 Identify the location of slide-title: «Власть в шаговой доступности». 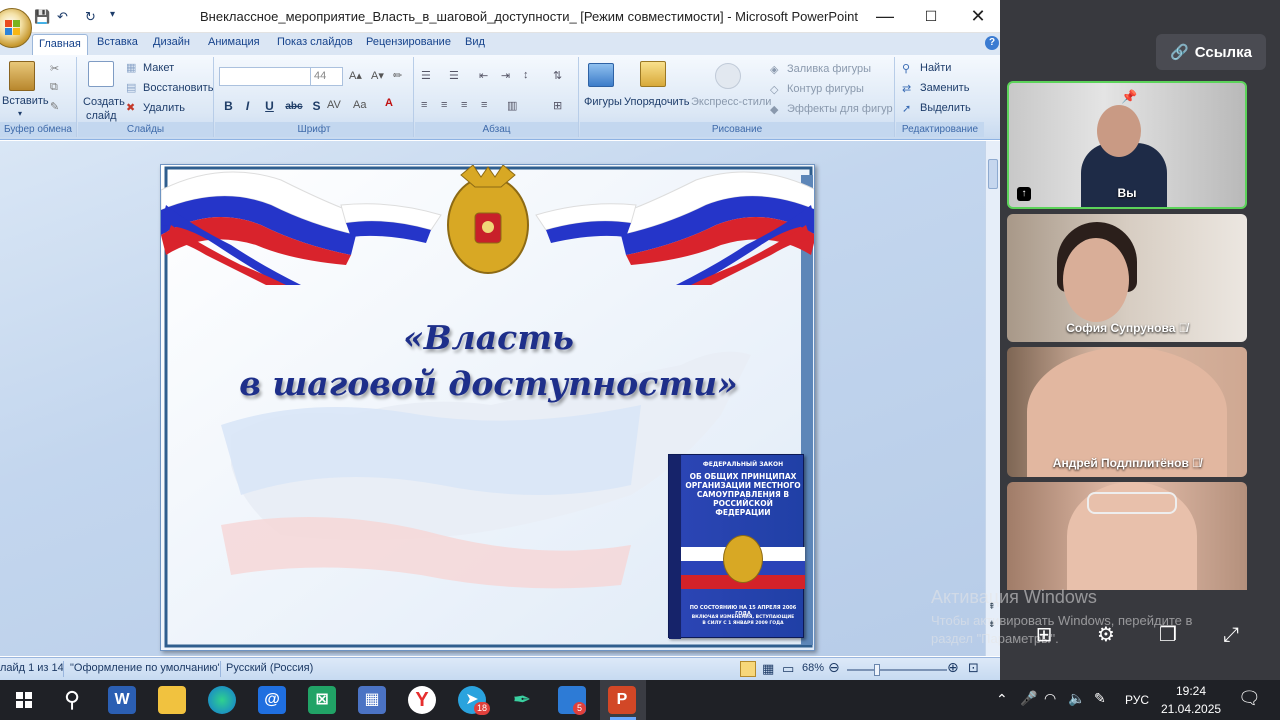
(487, 361).